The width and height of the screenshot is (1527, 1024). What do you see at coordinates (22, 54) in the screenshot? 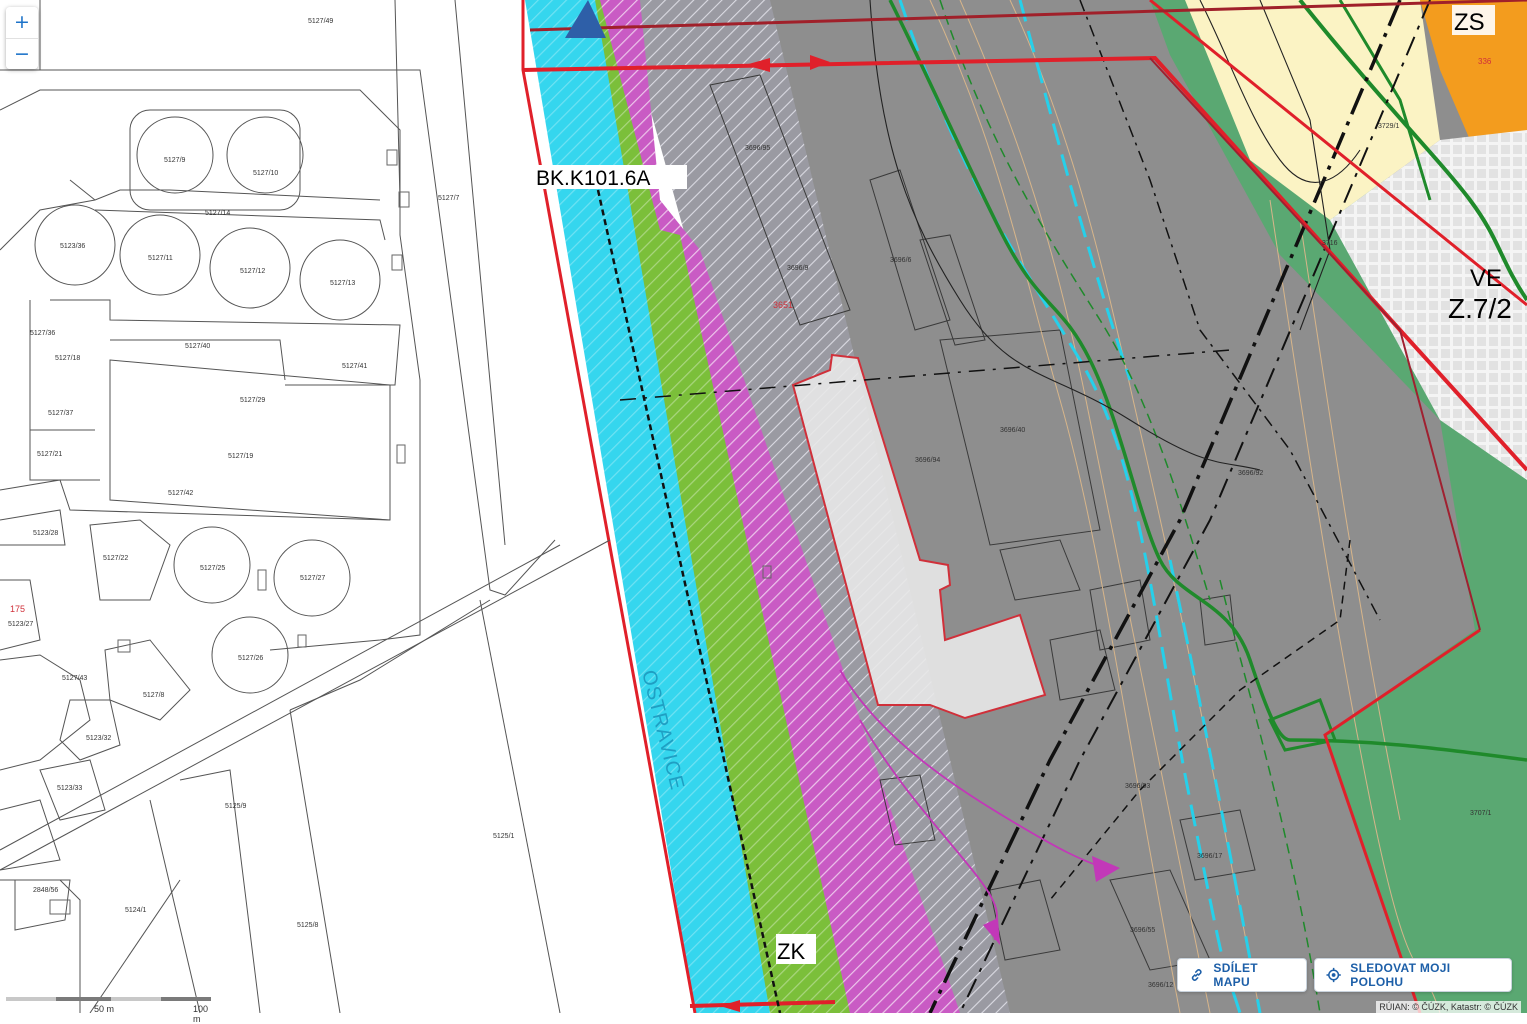
I see `zoom-out-button: −` at bounding box center [22, 54].